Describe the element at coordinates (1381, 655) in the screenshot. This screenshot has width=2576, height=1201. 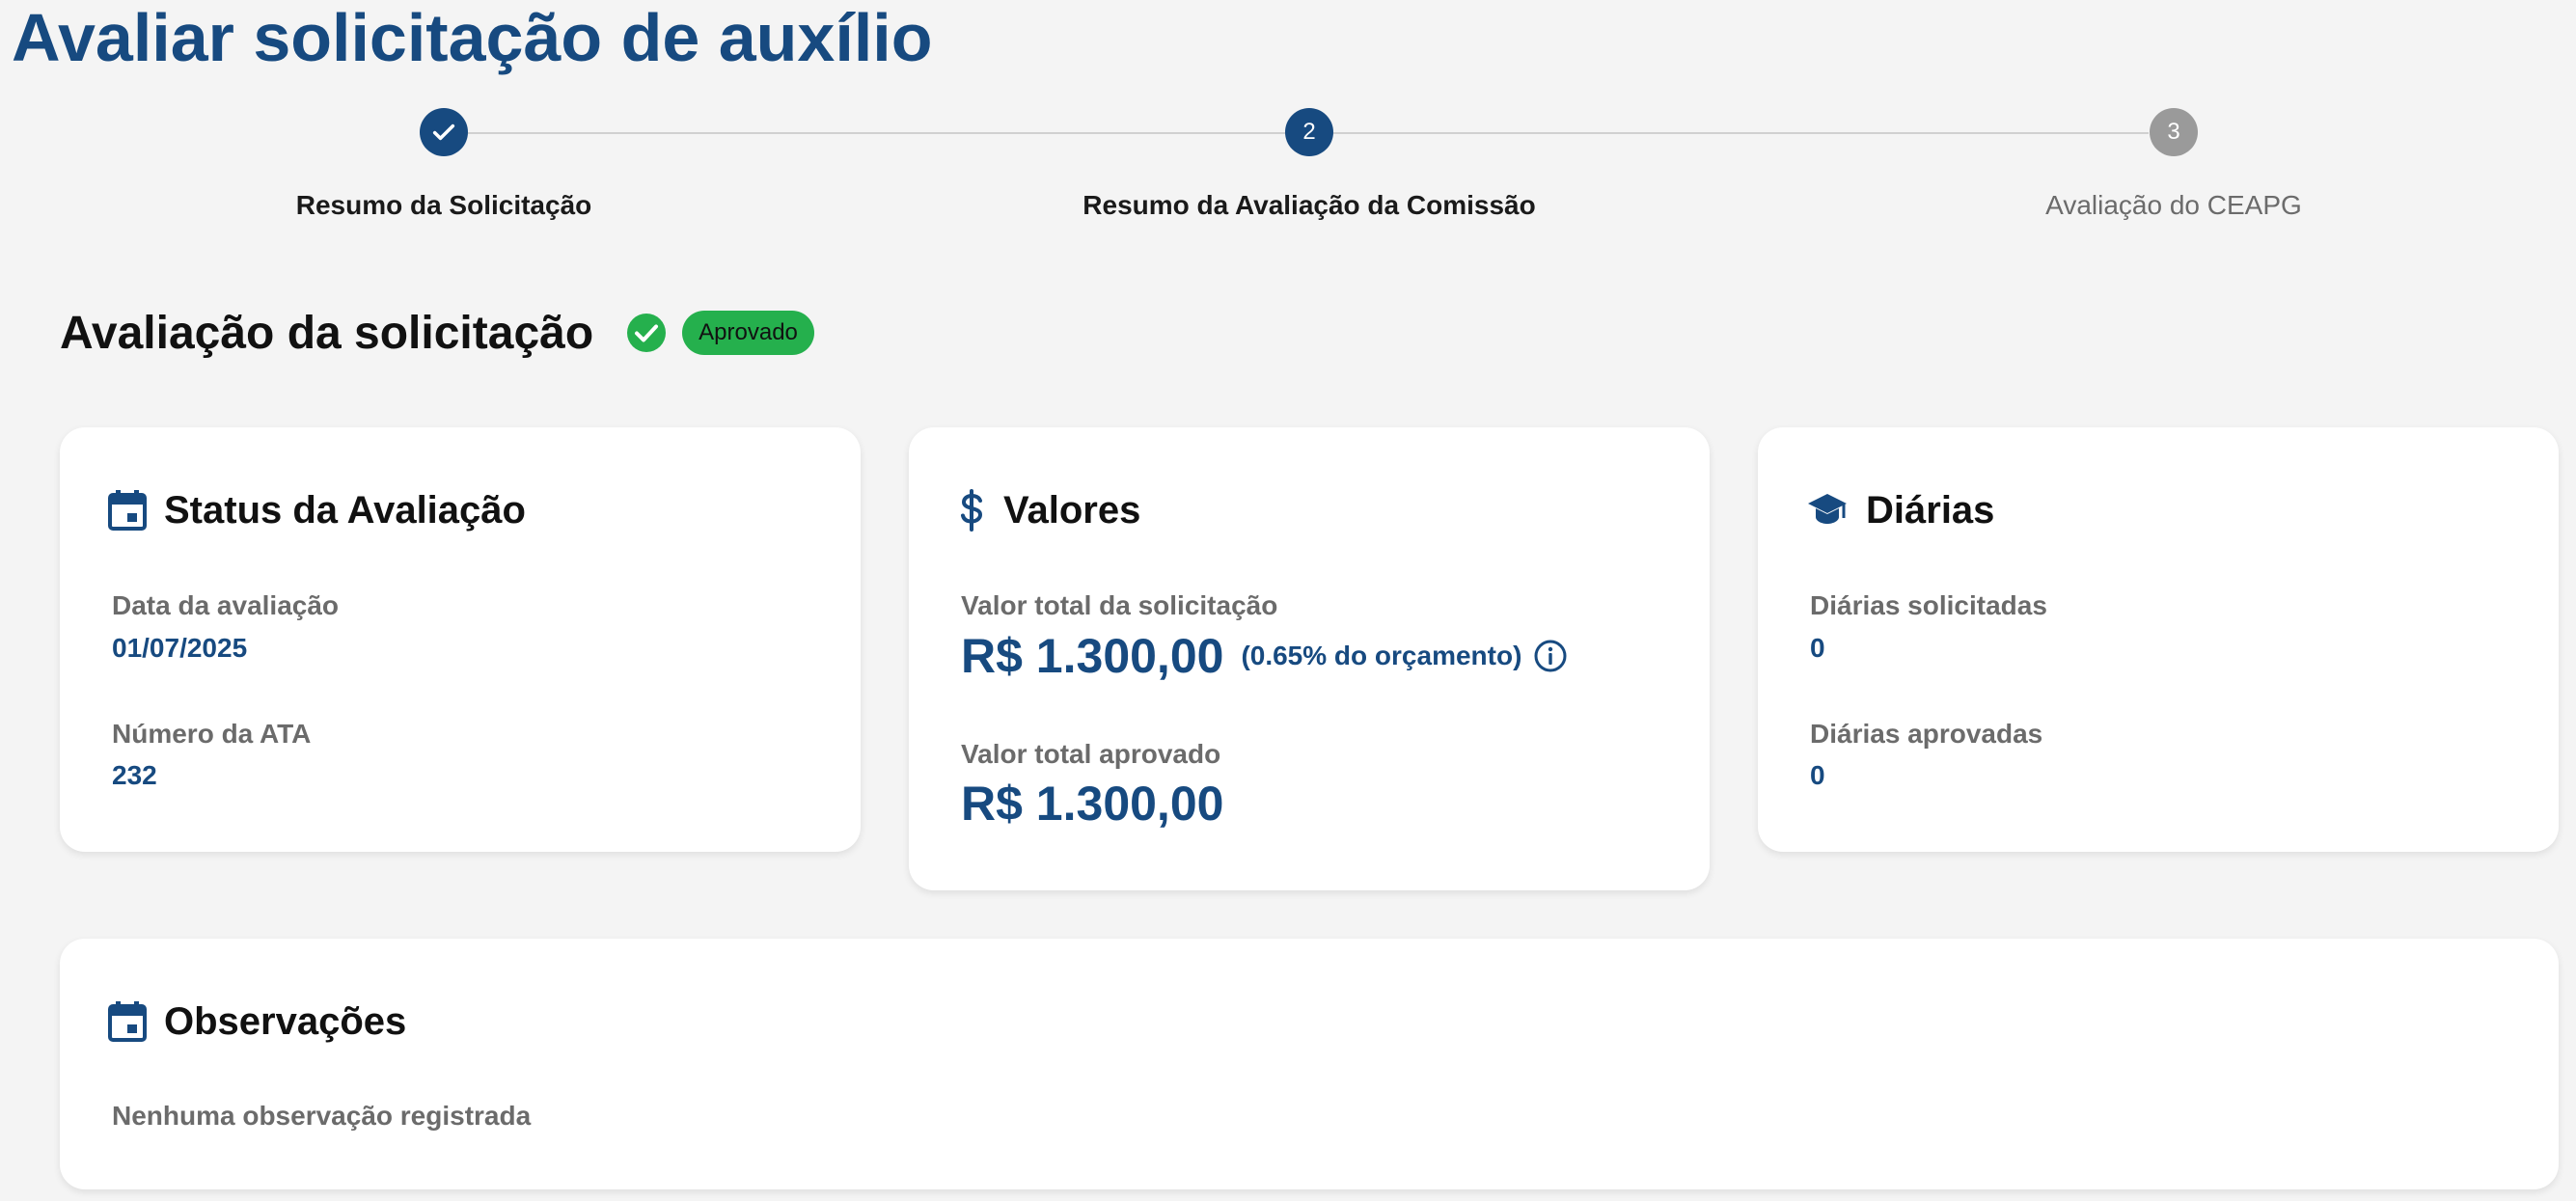
I see `budget-percentage: (0.65% do orçamento)` at that location.